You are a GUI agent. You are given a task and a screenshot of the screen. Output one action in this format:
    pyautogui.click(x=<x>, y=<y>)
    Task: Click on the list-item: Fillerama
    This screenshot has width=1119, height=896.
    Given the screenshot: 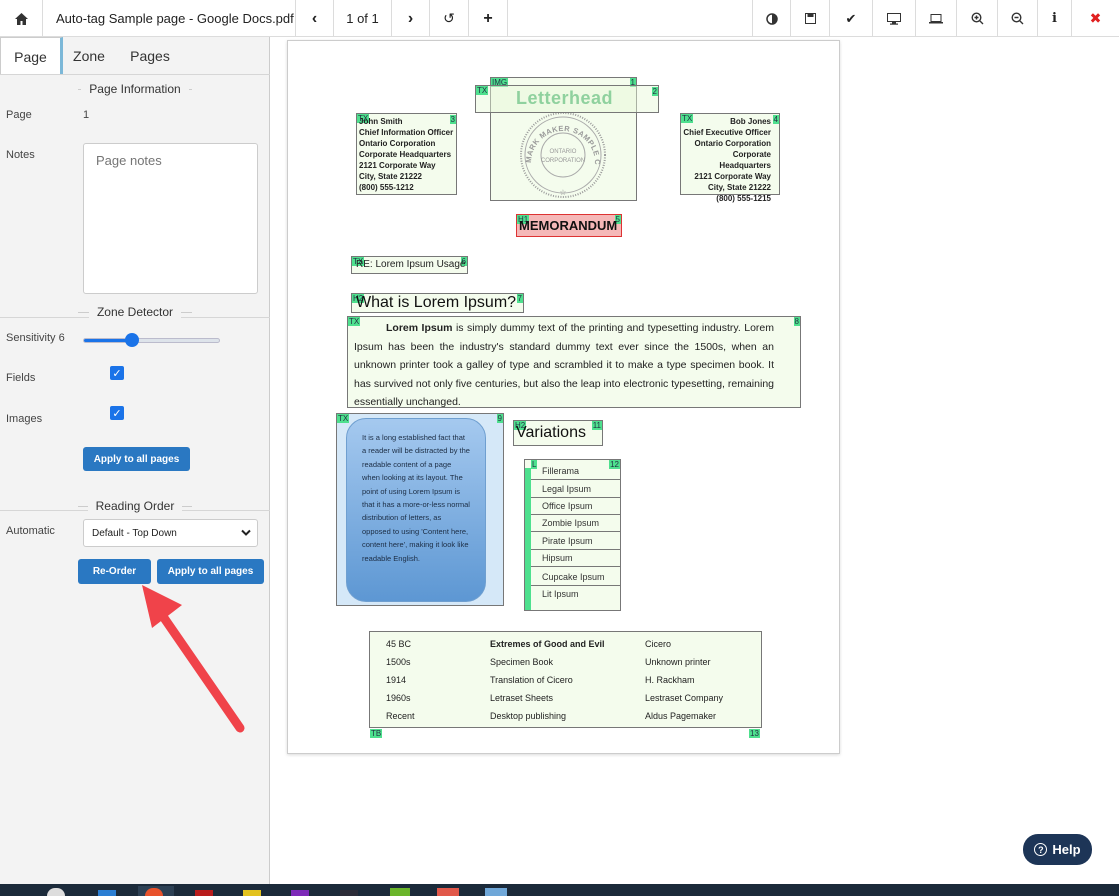 What is the action you would take?
    pyautogui.click(x=573, y=471)
    